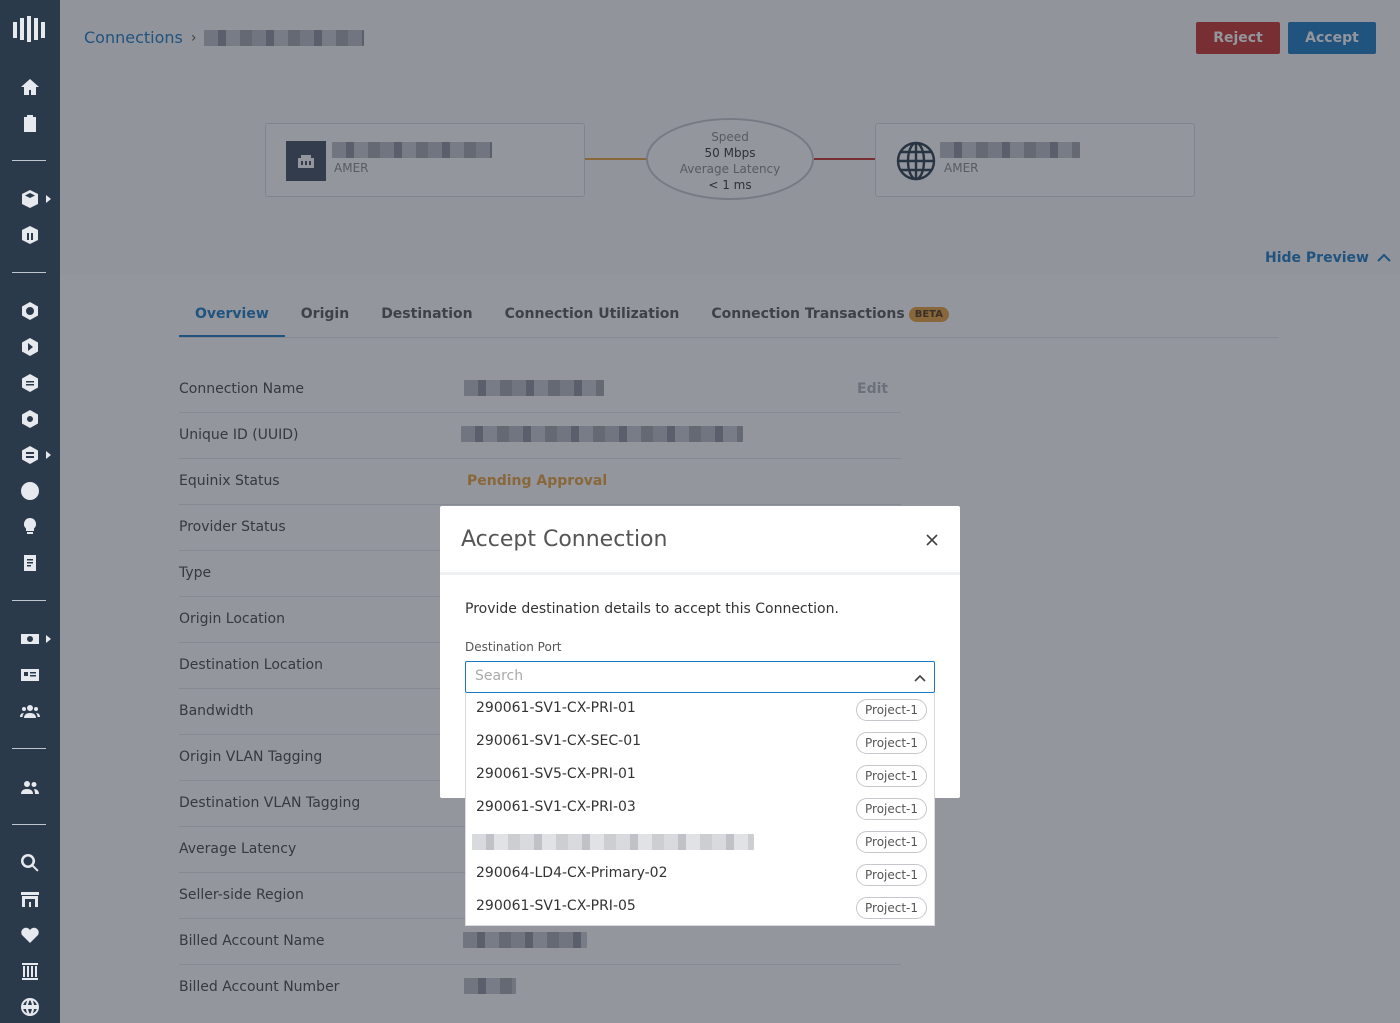 The width and height of the screenshot is (1400, 1023). Describe the element at coordinates (30, 511) in the screenshot. I see `sidebar` at that location.